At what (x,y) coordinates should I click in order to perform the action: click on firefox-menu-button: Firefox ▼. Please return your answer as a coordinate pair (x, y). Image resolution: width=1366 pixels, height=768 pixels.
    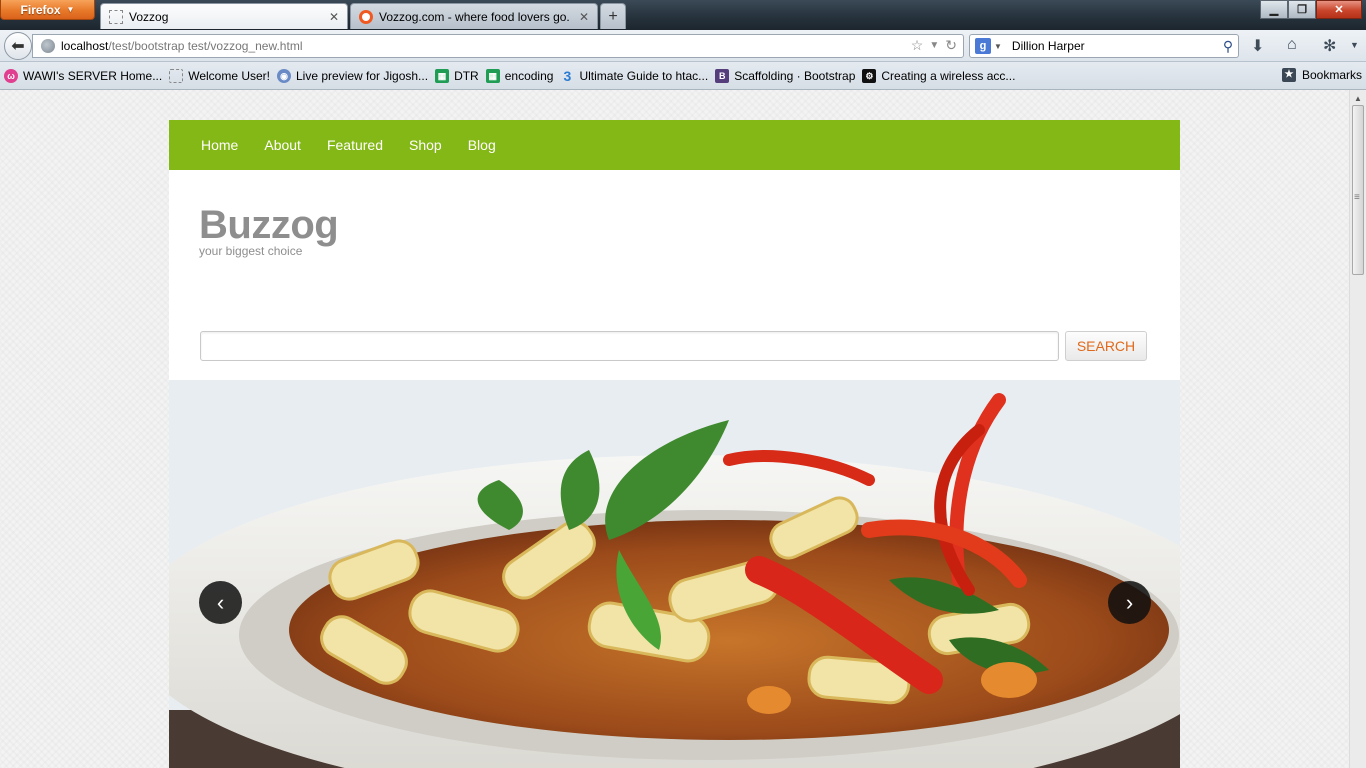
    Looking at the image, I should click on (47, 10).